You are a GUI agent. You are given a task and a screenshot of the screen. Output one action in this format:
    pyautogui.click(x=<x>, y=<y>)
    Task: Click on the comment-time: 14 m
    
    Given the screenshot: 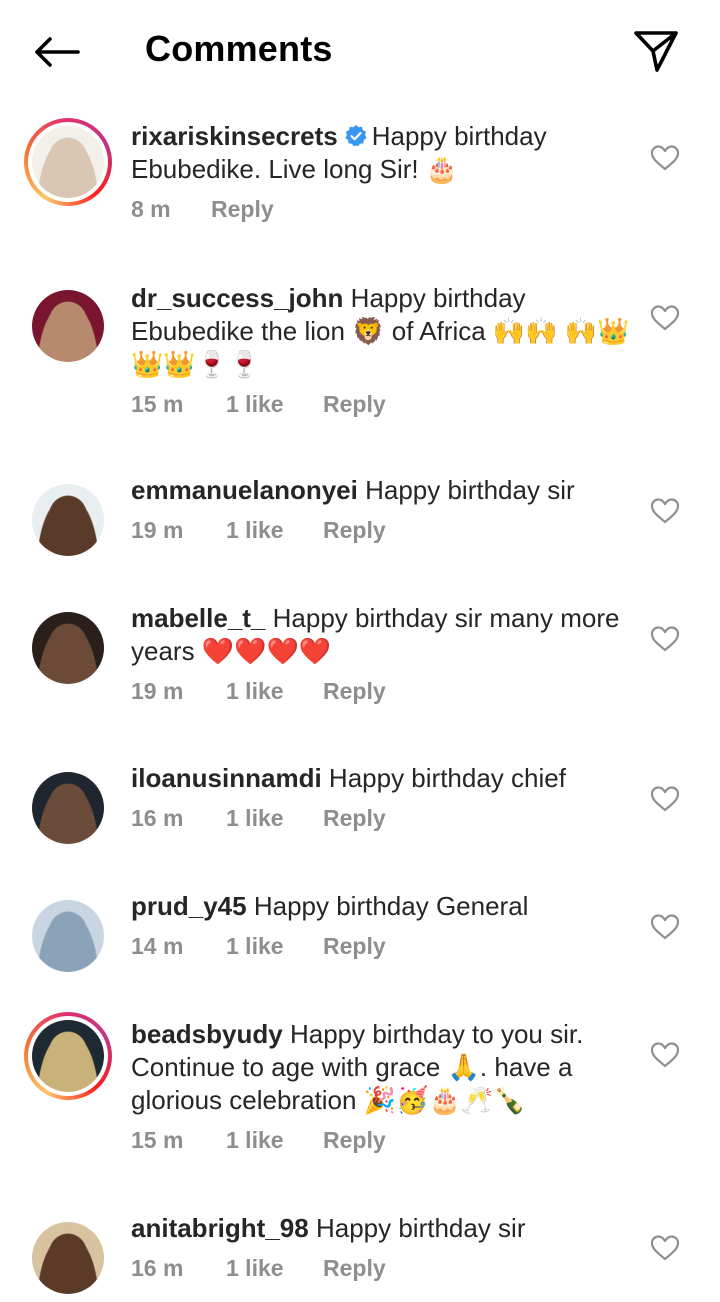 What is the action you would take?
    pyautogui.click(x=157, y=946)
    